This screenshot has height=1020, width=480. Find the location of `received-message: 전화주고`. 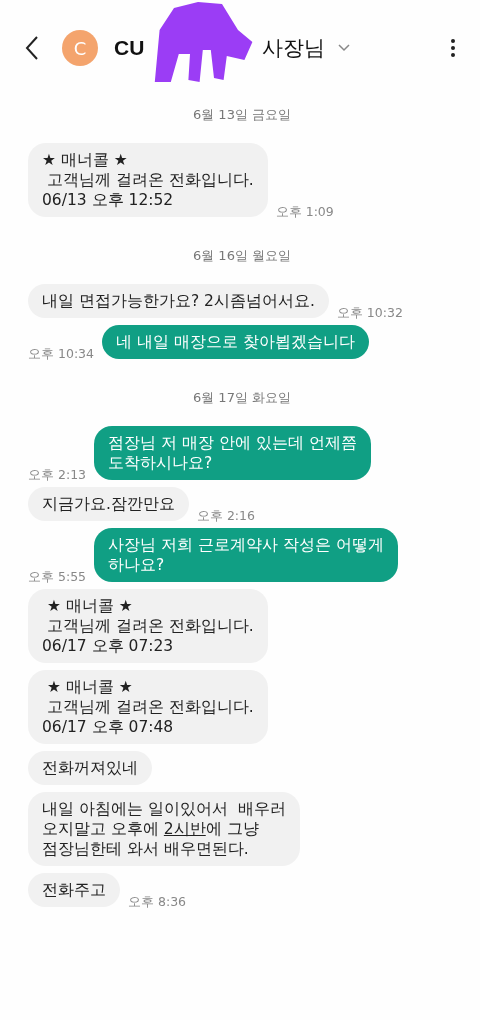

received-message: 전화주고 is located at coordinates (74, 890).